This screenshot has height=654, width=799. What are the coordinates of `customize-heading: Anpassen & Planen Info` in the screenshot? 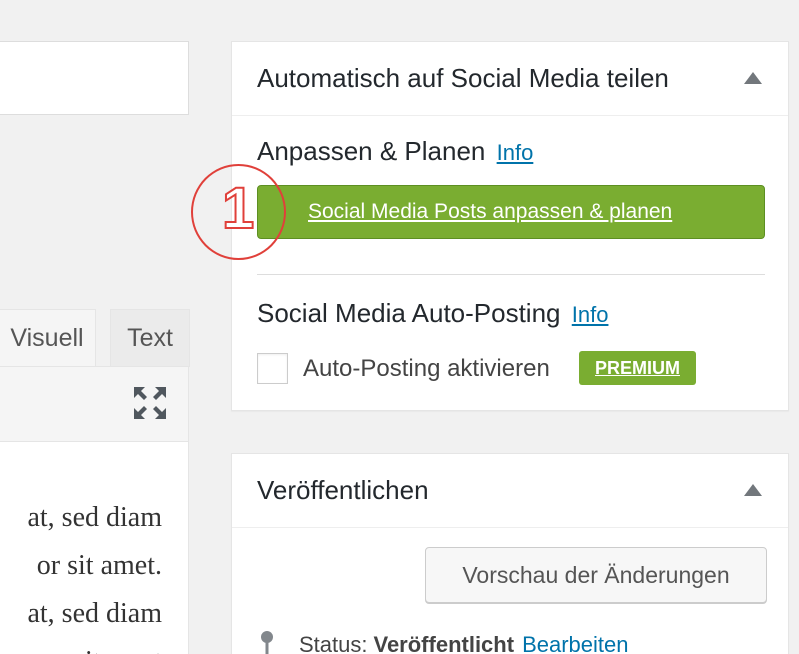 It's located at (395, 151).